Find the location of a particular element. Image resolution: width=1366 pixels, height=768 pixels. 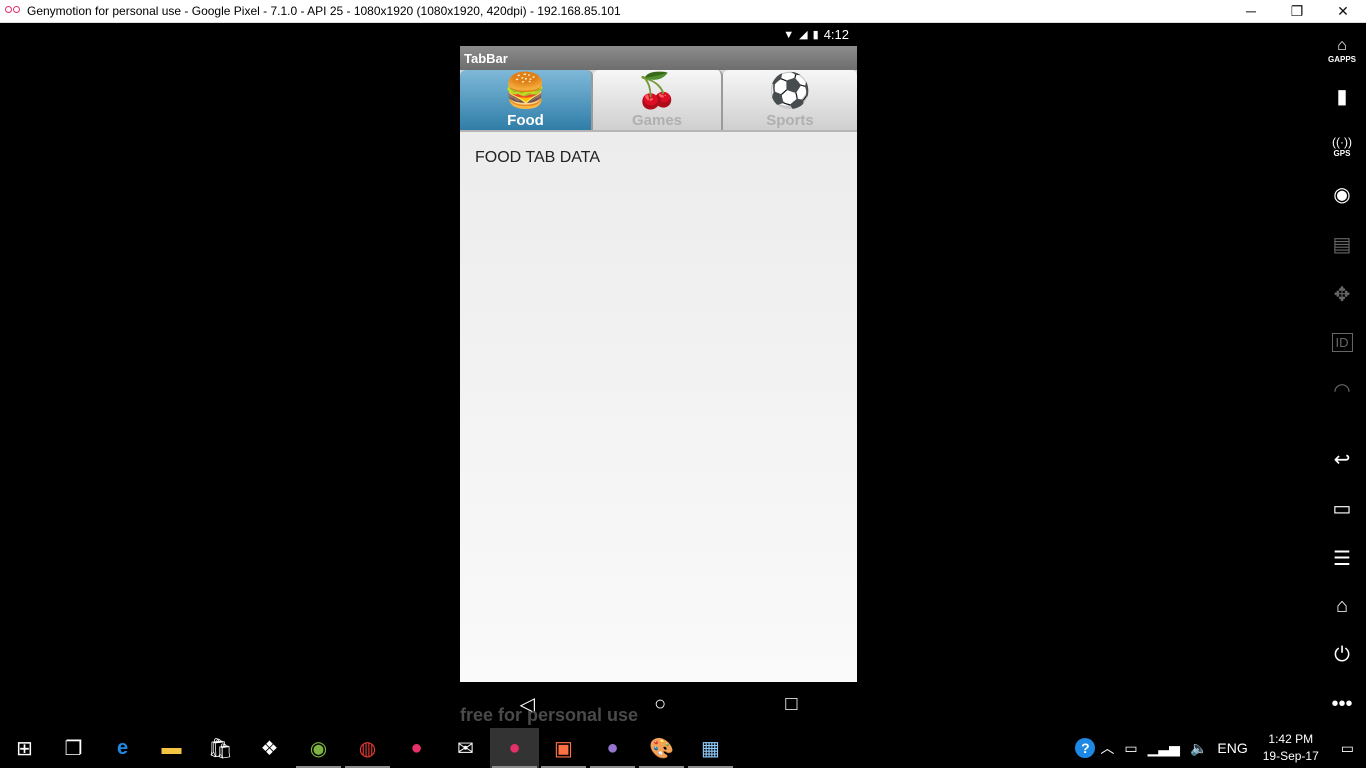

webcam-icon: ◉ is located at coordinates (1342, 194).